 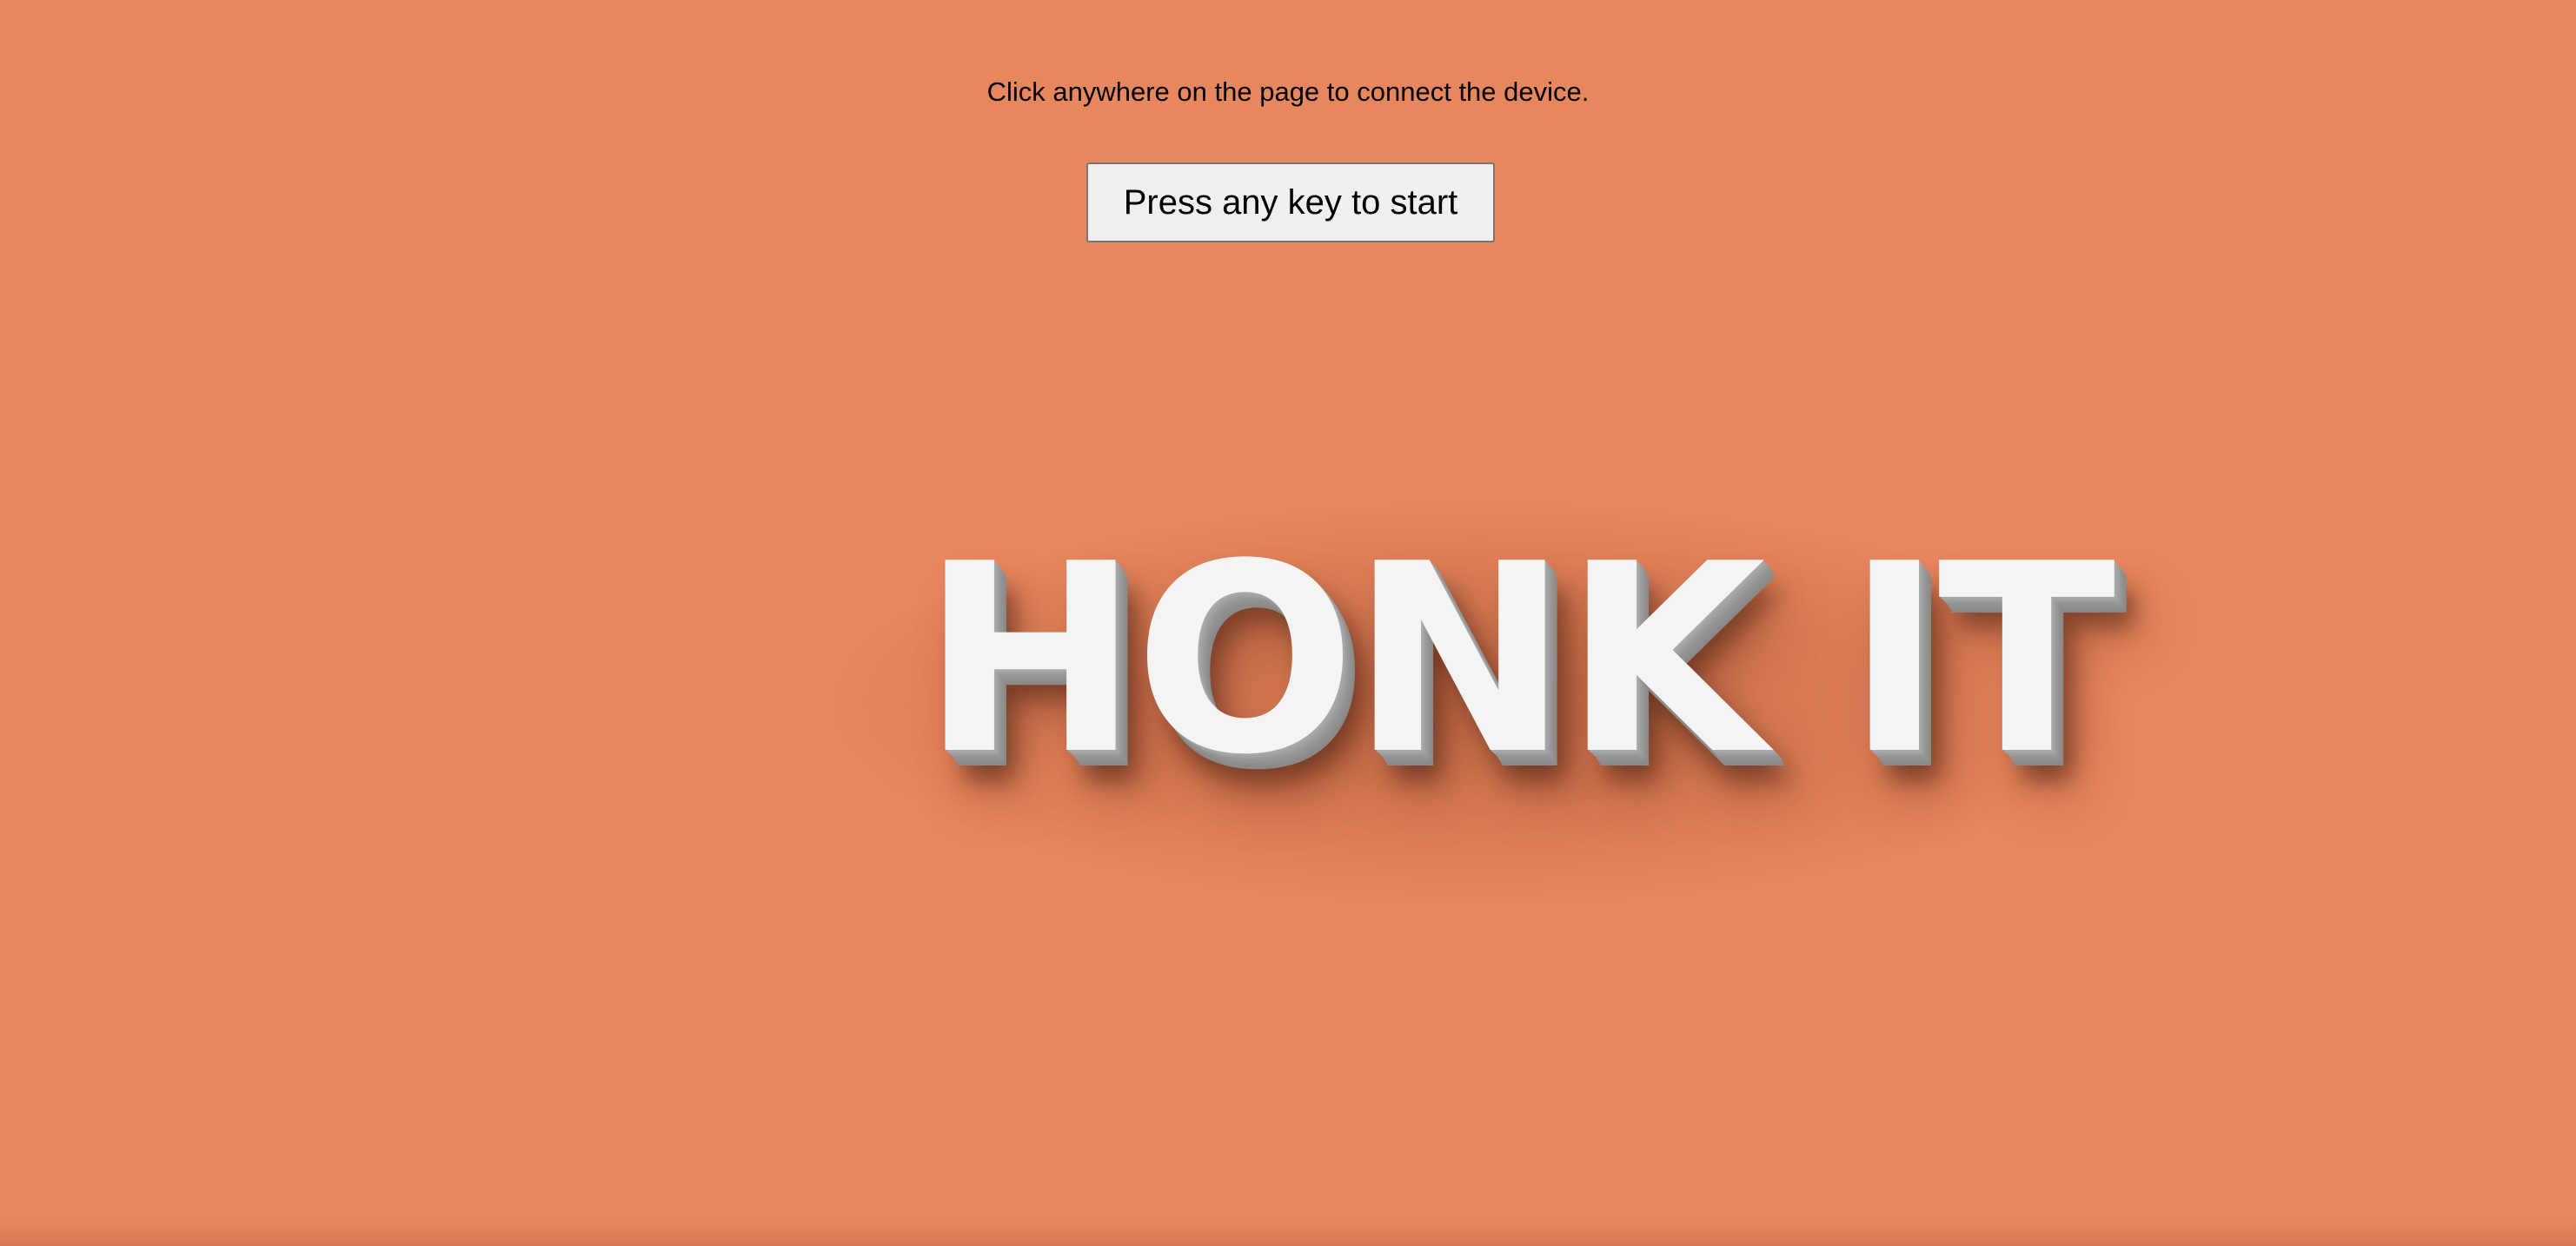 I want to click on honk-it-title: HONK IT, so click(x=1518, y=660).